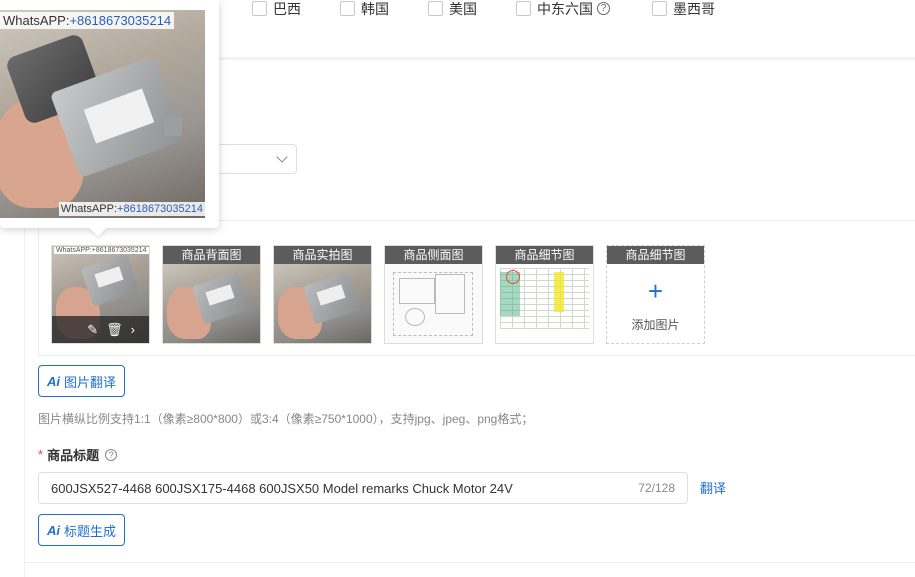 The width and height of the screenshot is (915, 577). I want to click on checkbox-label: 韩国, so click(375, 8).